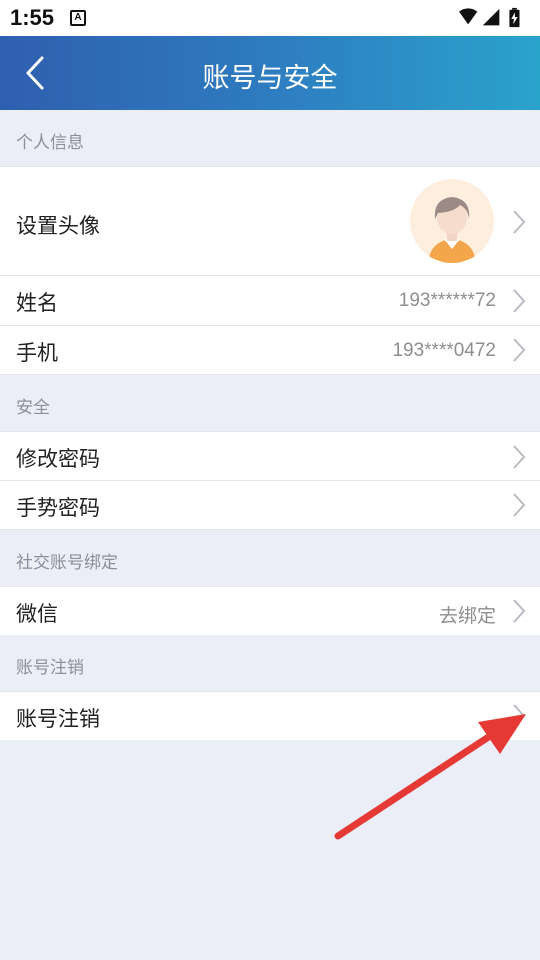 The height and width of the screenshot is (960, 540). Describe the element at coordinates (67, 563) in the screenshot. I see `section-title-social: 社交账号绑定` at that location.